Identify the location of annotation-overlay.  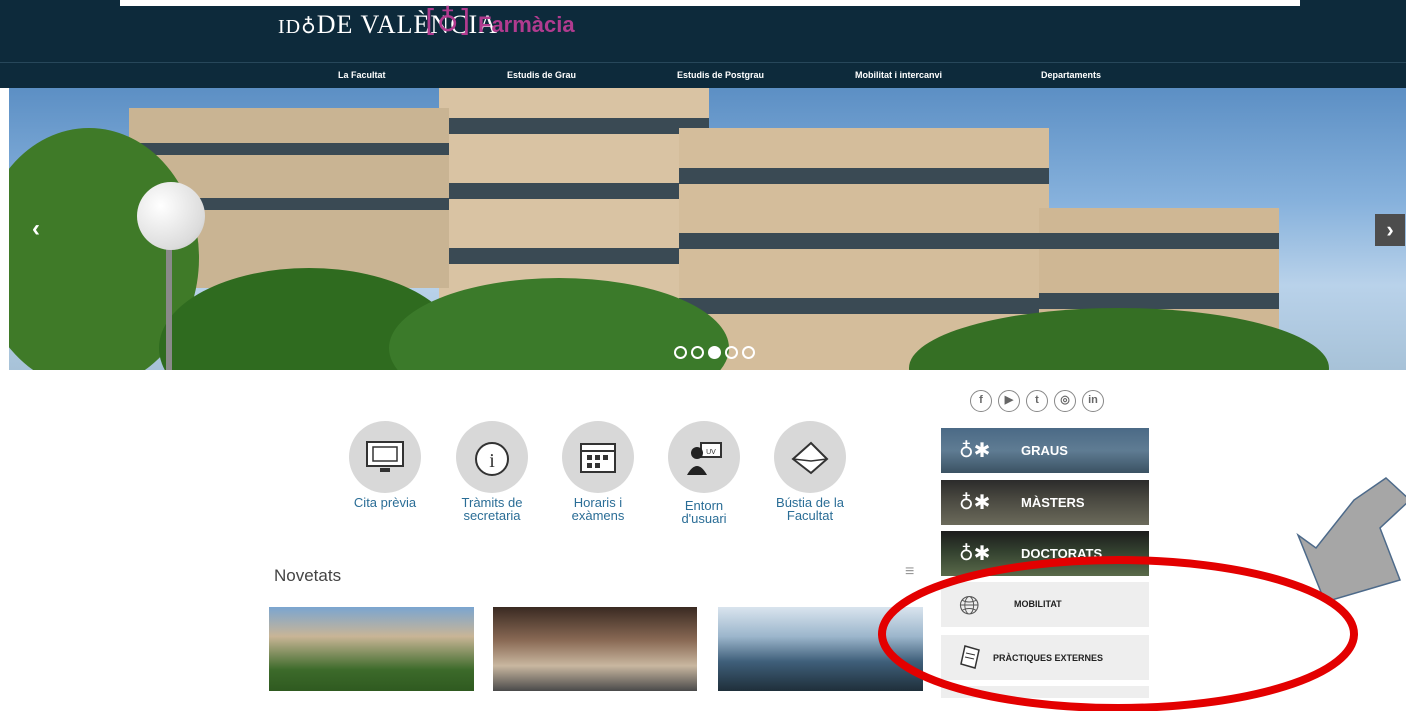
(1142, 594).